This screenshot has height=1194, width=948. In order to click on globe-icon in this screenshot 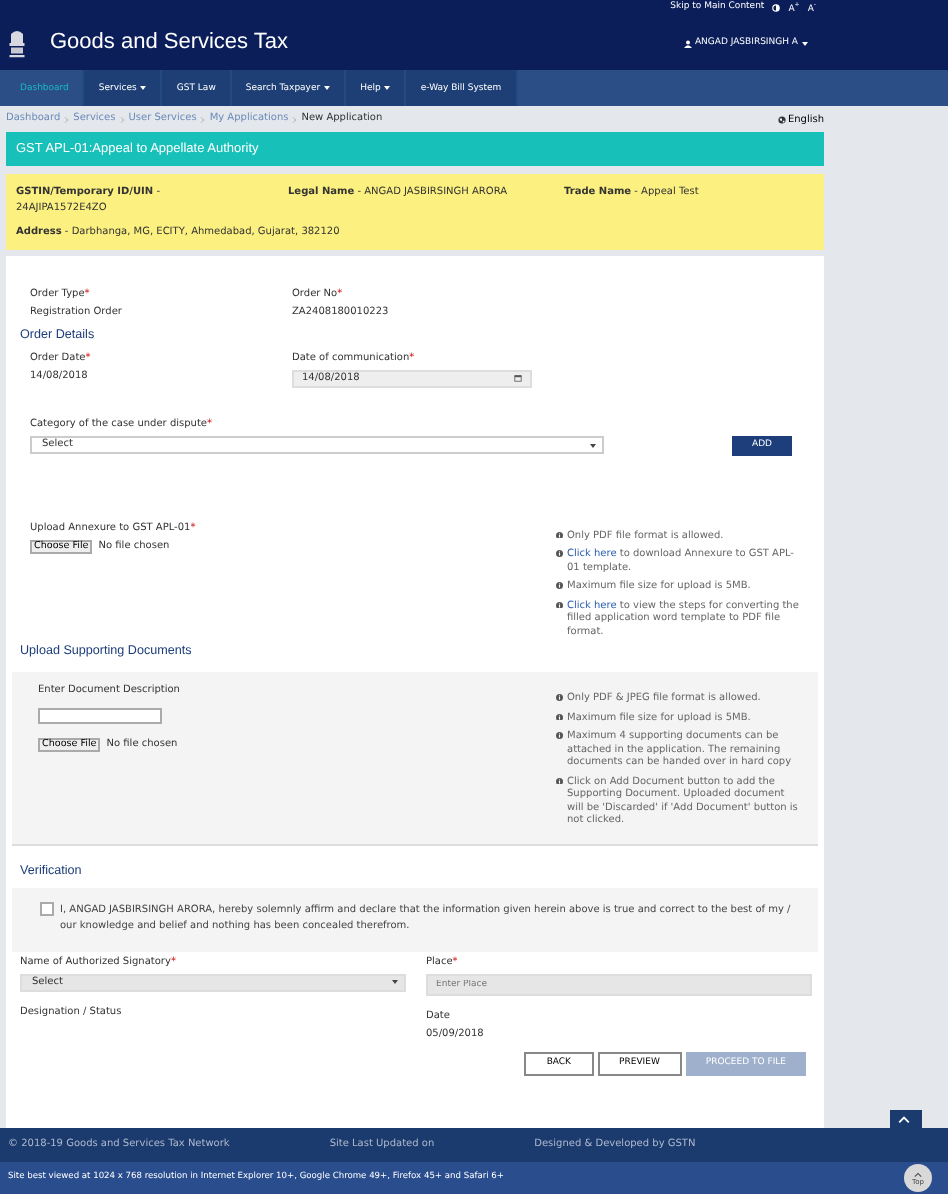, I will do `click(781, 119)`.